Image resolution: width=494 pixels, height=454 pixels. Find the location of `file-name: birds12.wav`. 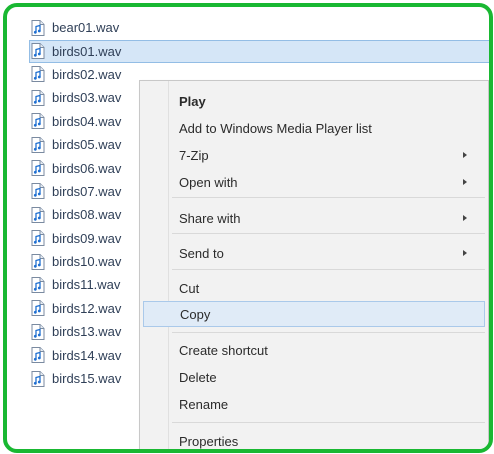

file-name: birds12.wav is located at coordinates (87, 308).